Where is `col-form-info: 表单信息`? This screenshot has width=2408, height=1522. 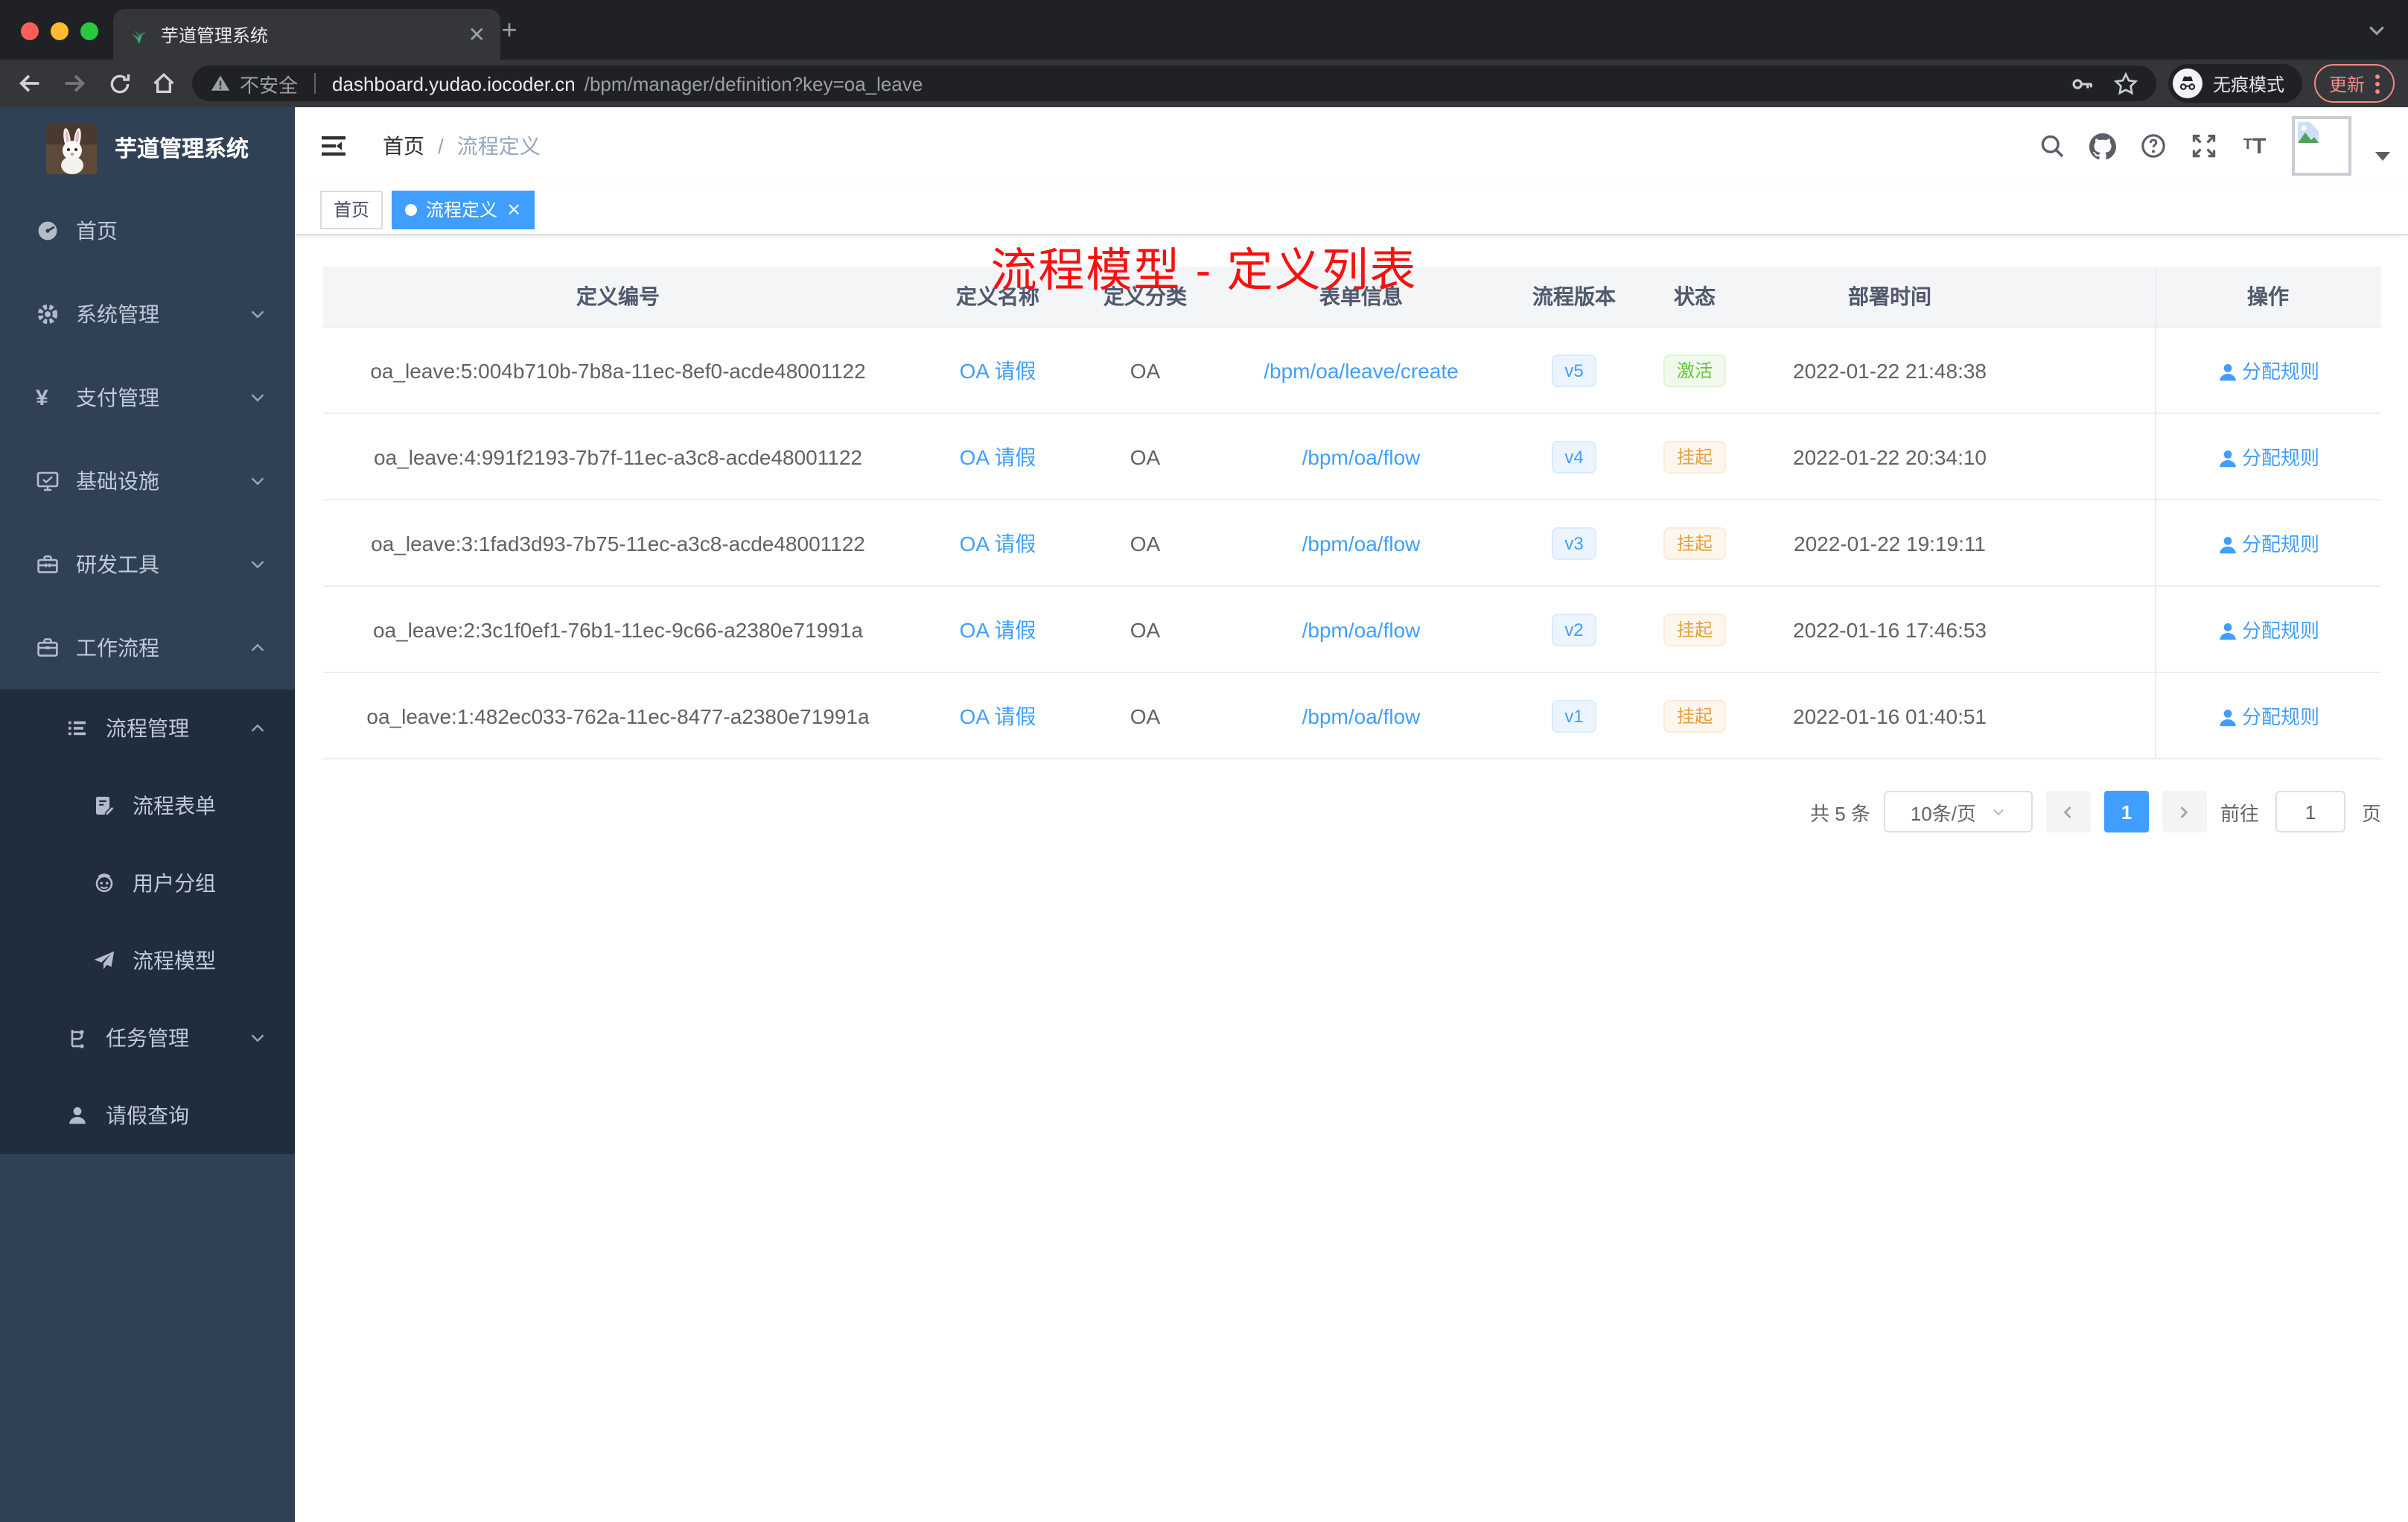 col-form-info: 表单信息 is located at coordinates (1361, 296).